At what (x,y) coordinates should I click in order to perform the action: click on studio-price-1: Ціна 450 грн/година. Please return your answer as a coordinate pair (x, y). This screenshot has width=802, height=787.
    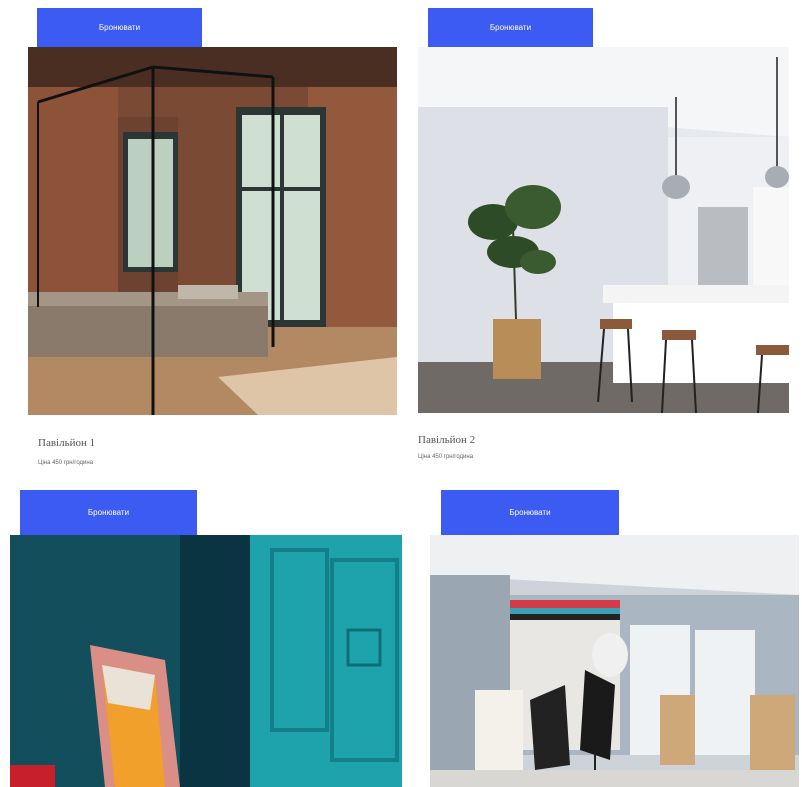
    Looking at the image, I should click on (66, 463).